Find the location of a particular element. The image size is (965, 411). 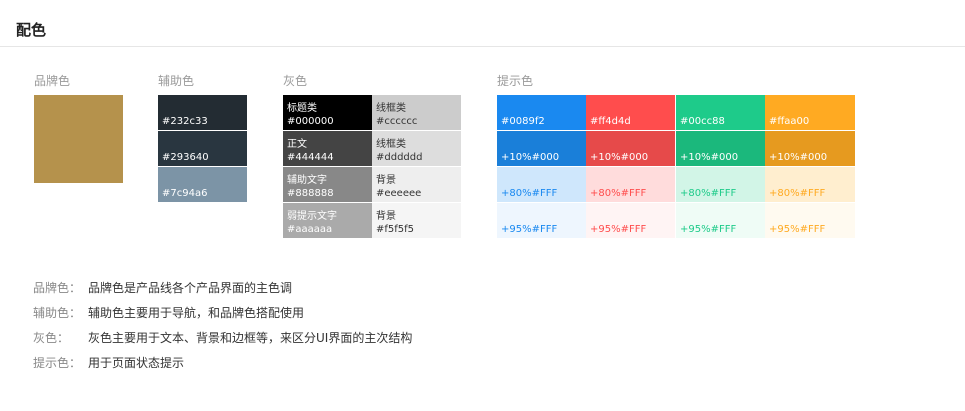

gray-swatch-code: #dddddd is located at coordinates (399, 157).